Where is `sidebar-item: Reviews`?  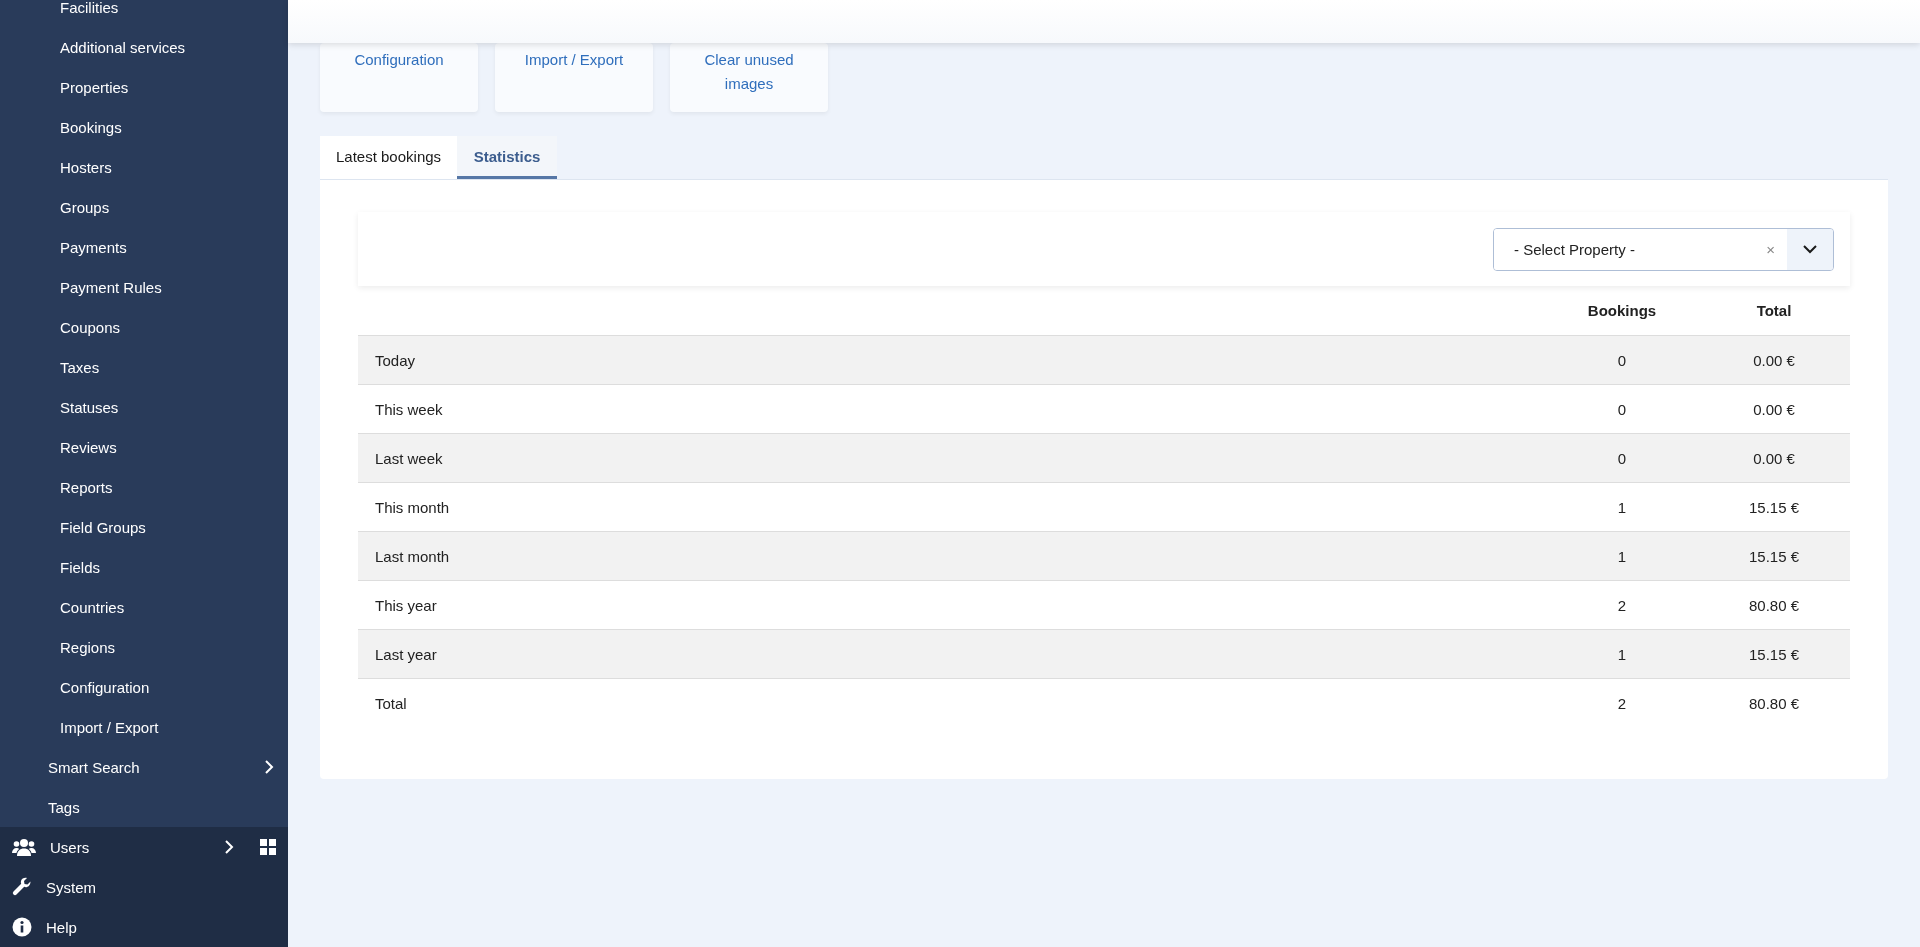 sidebar-item: Reviews is located at coordinates (88, 447).